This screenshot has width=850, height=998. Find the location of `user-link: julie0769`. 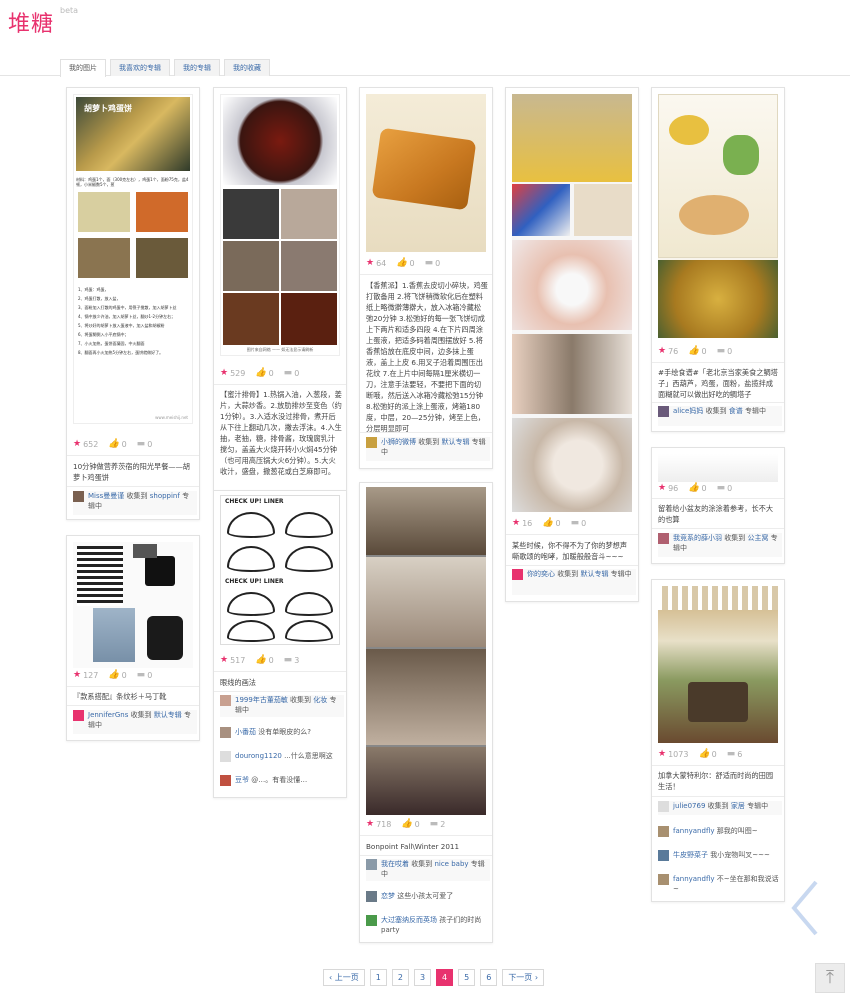

user-link: julie0769 is located at coordinates (689, 806).